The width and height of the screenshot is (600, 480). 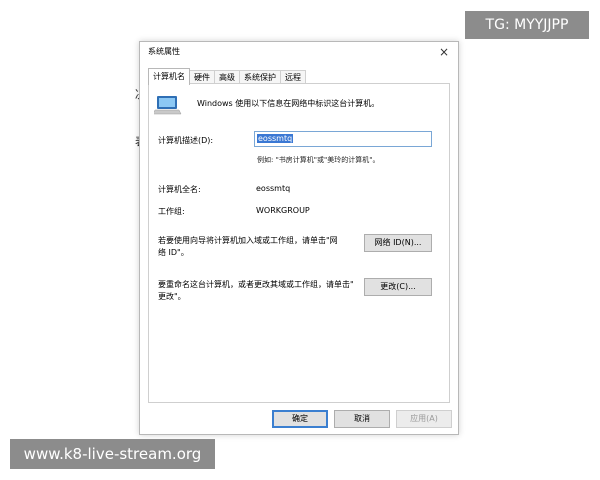 What do you see at coordinates (300, 419) in the screenshot?
I see `ok-button: 确定` at bounding box center [300, 419].